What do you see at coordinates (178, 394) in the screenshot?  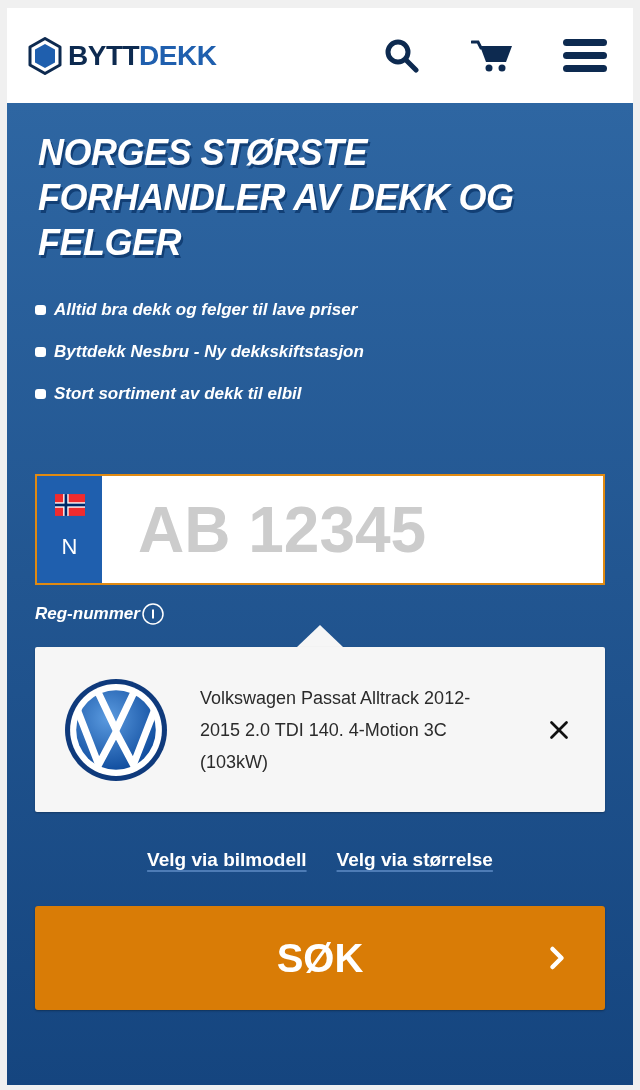 I see `bullet-text: Stort sortiment av dekk til elbil` at bounding box center [178, 394].